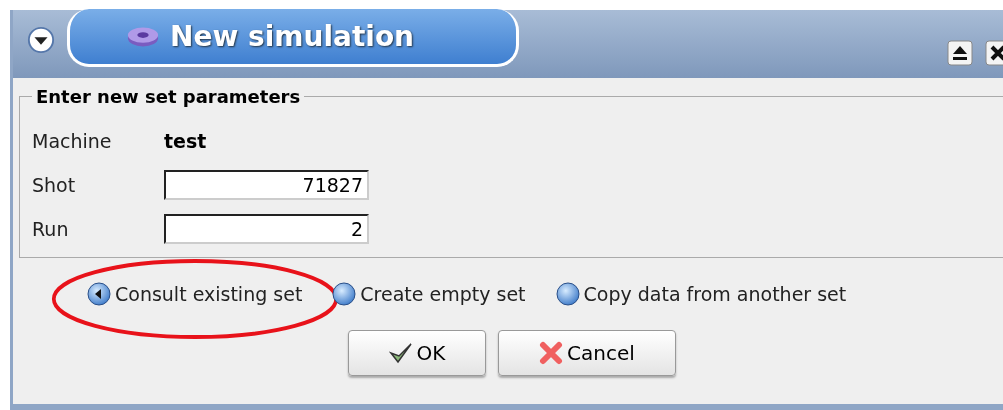 This screenshot has height=410, width=1003. What do you see at coordinates (417, 353) in the screenshot?
I see `dialog-button: OK` at bounding box center [417, 353].